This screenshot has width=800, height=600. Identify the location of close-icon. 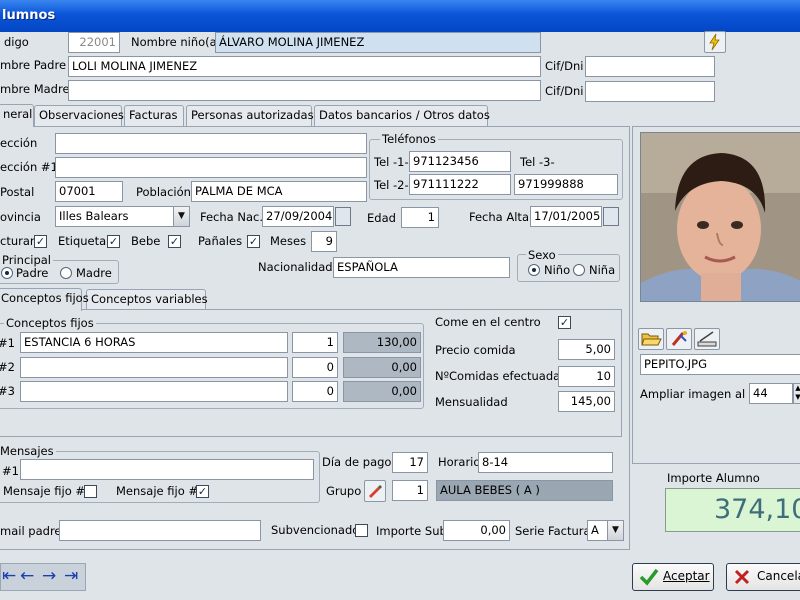
(742, 577).